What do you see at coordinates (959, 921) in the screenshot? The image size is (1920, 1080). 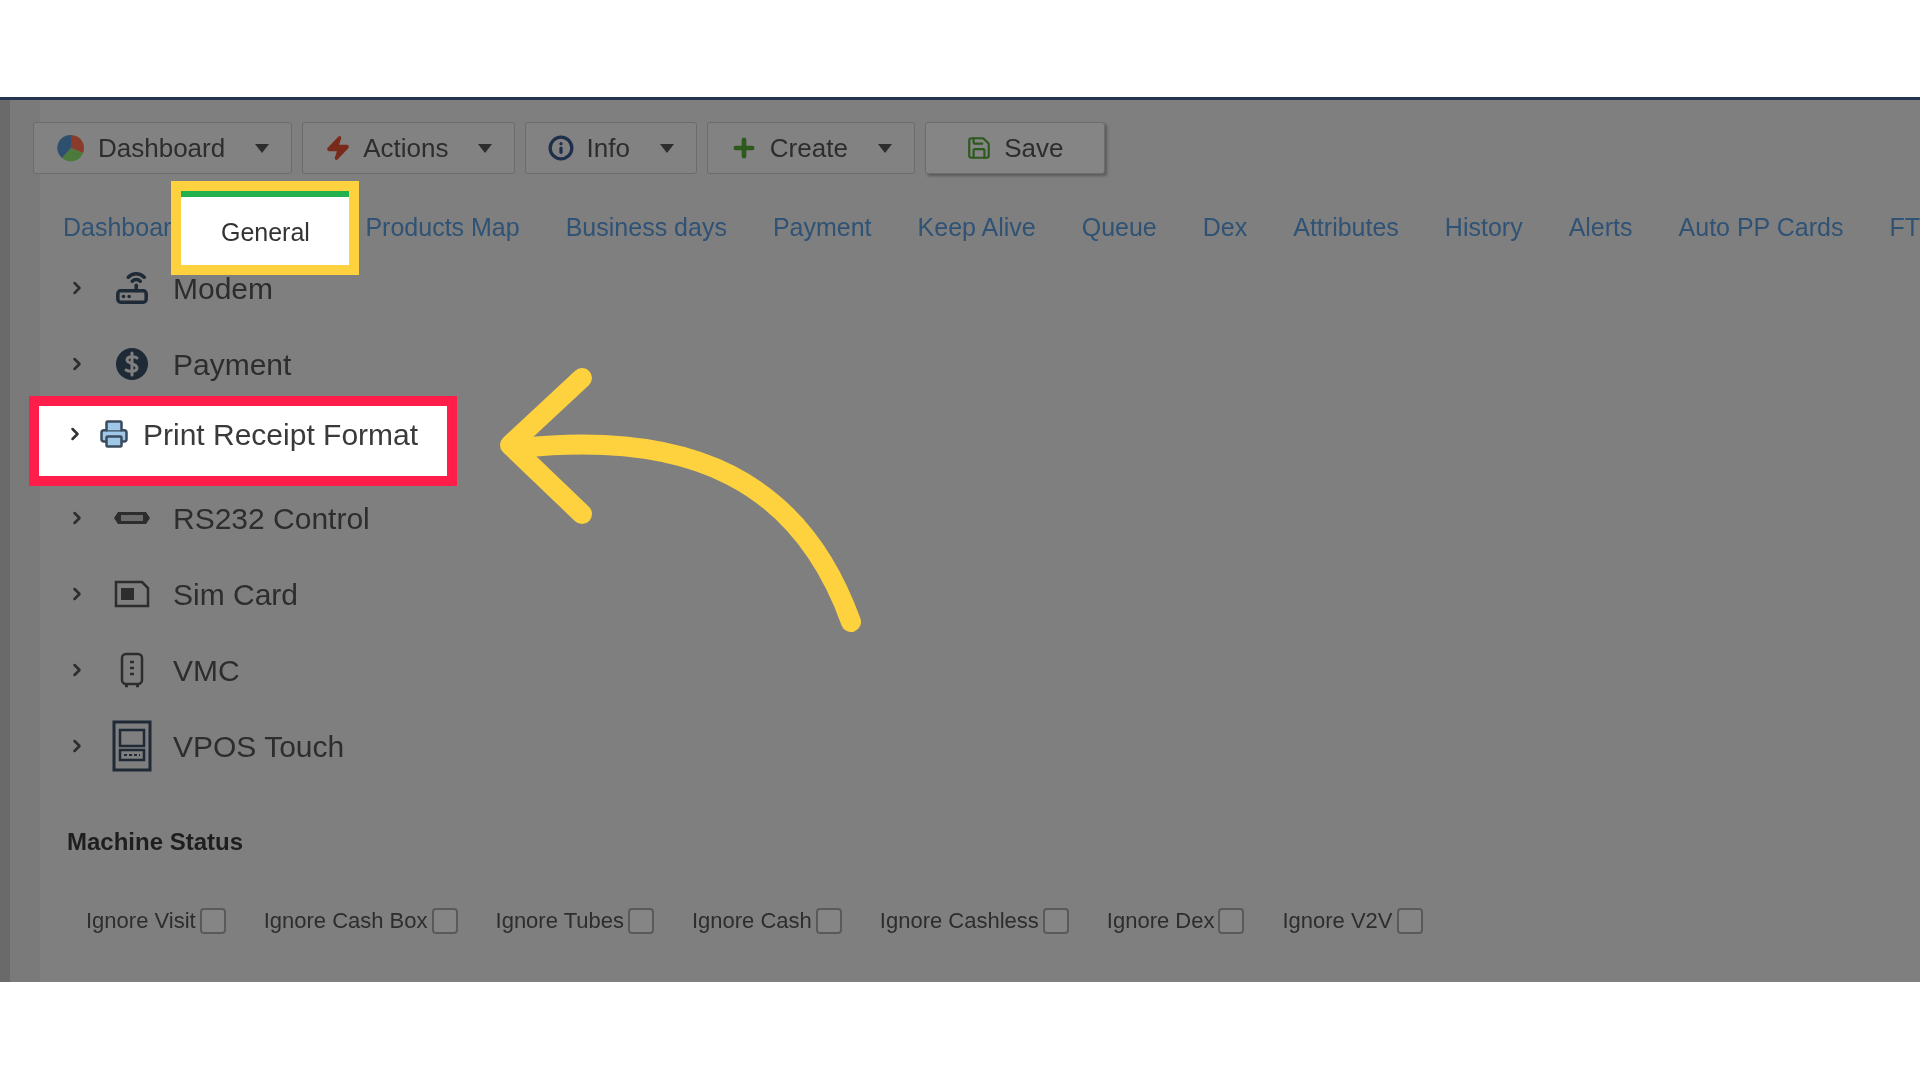 I see `option-label: Ignore Cashless` at bounding box center [959, 921].